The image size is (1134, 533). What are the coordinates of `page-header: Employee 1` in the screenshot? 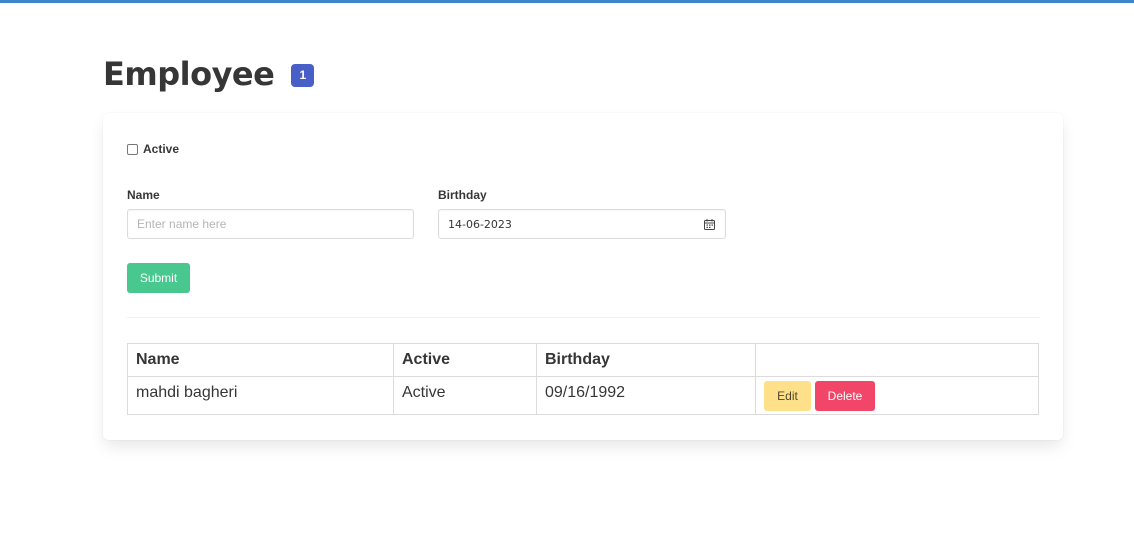 It's located at (209, 74).